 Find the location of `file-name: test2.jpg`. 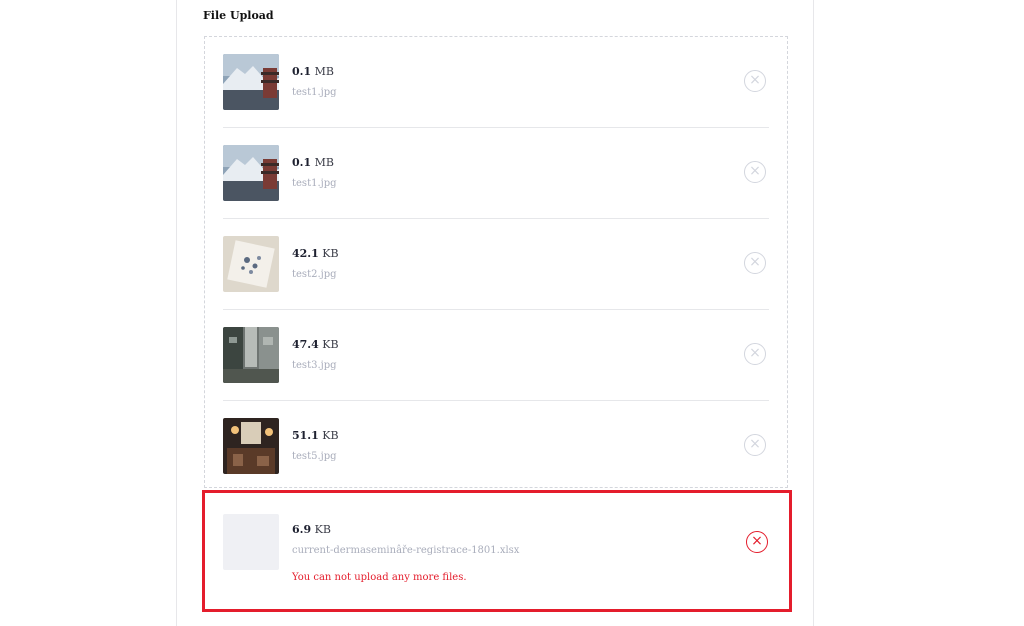

file-name: test2.jpg is located at coordinates (314, 274).